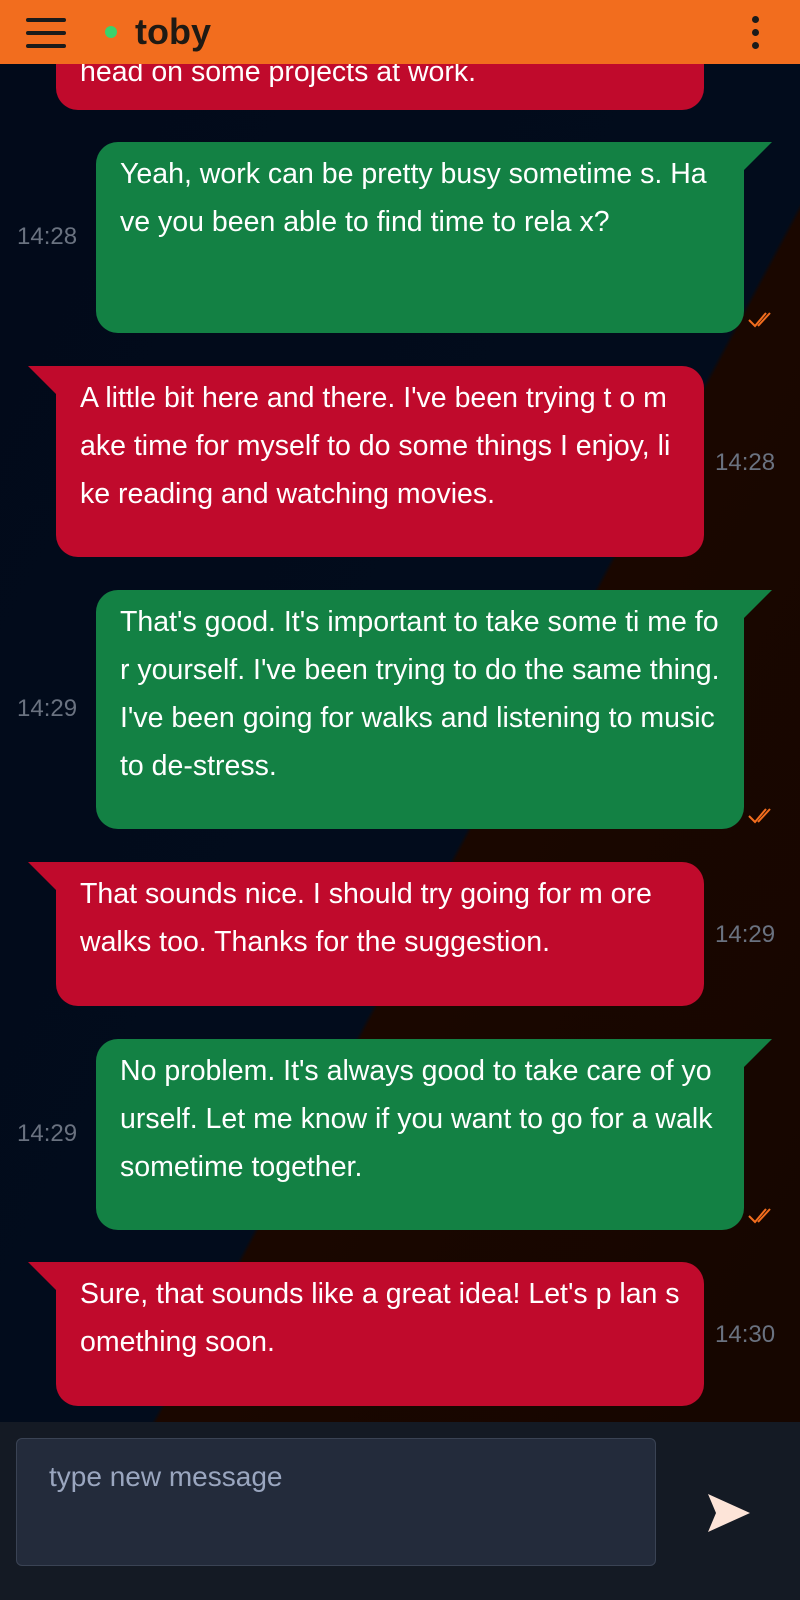 The image size is (800, 1600). What do you see at coordinates (336, 1502) in the screenshot?
I see `message-input: type new message` at bounding box center [336, 1502].